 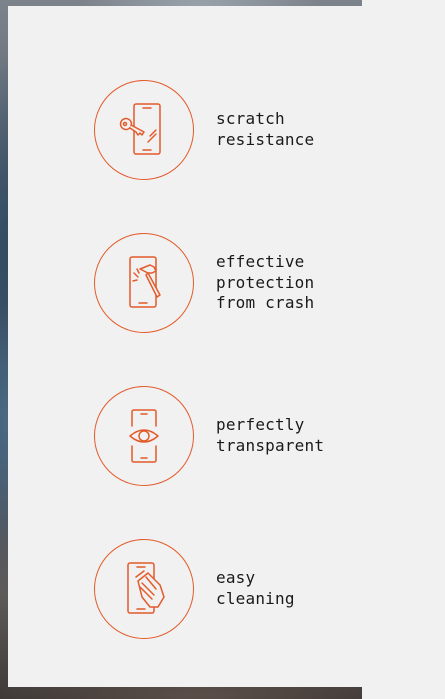 I want to click on feature-label: easy cleaning, so click(x=255, y=588).